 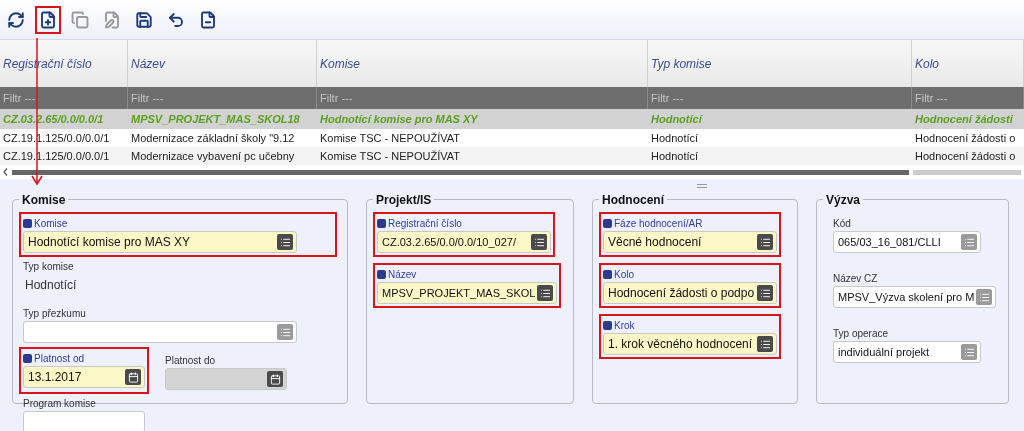 I want to click on select-field: MPSV_Výzva skolení pro M, so click(x=915, y=297).